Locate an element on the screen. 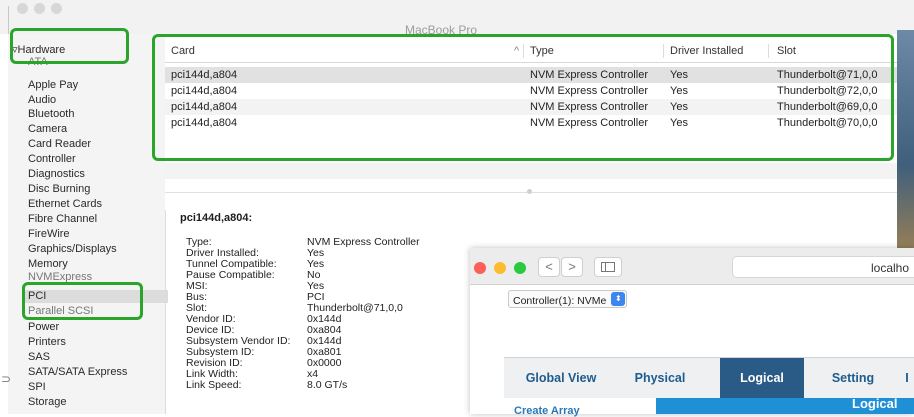 The image size is (914, 417). detail-value: 8.0 GT/s is located at coordinates (327, 385).